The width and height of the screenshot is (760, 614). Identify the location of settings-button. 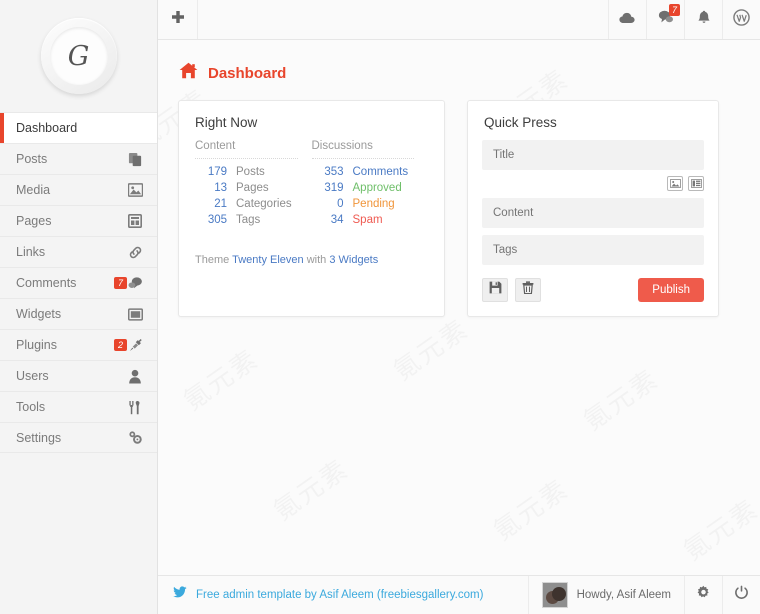
(703, 595).